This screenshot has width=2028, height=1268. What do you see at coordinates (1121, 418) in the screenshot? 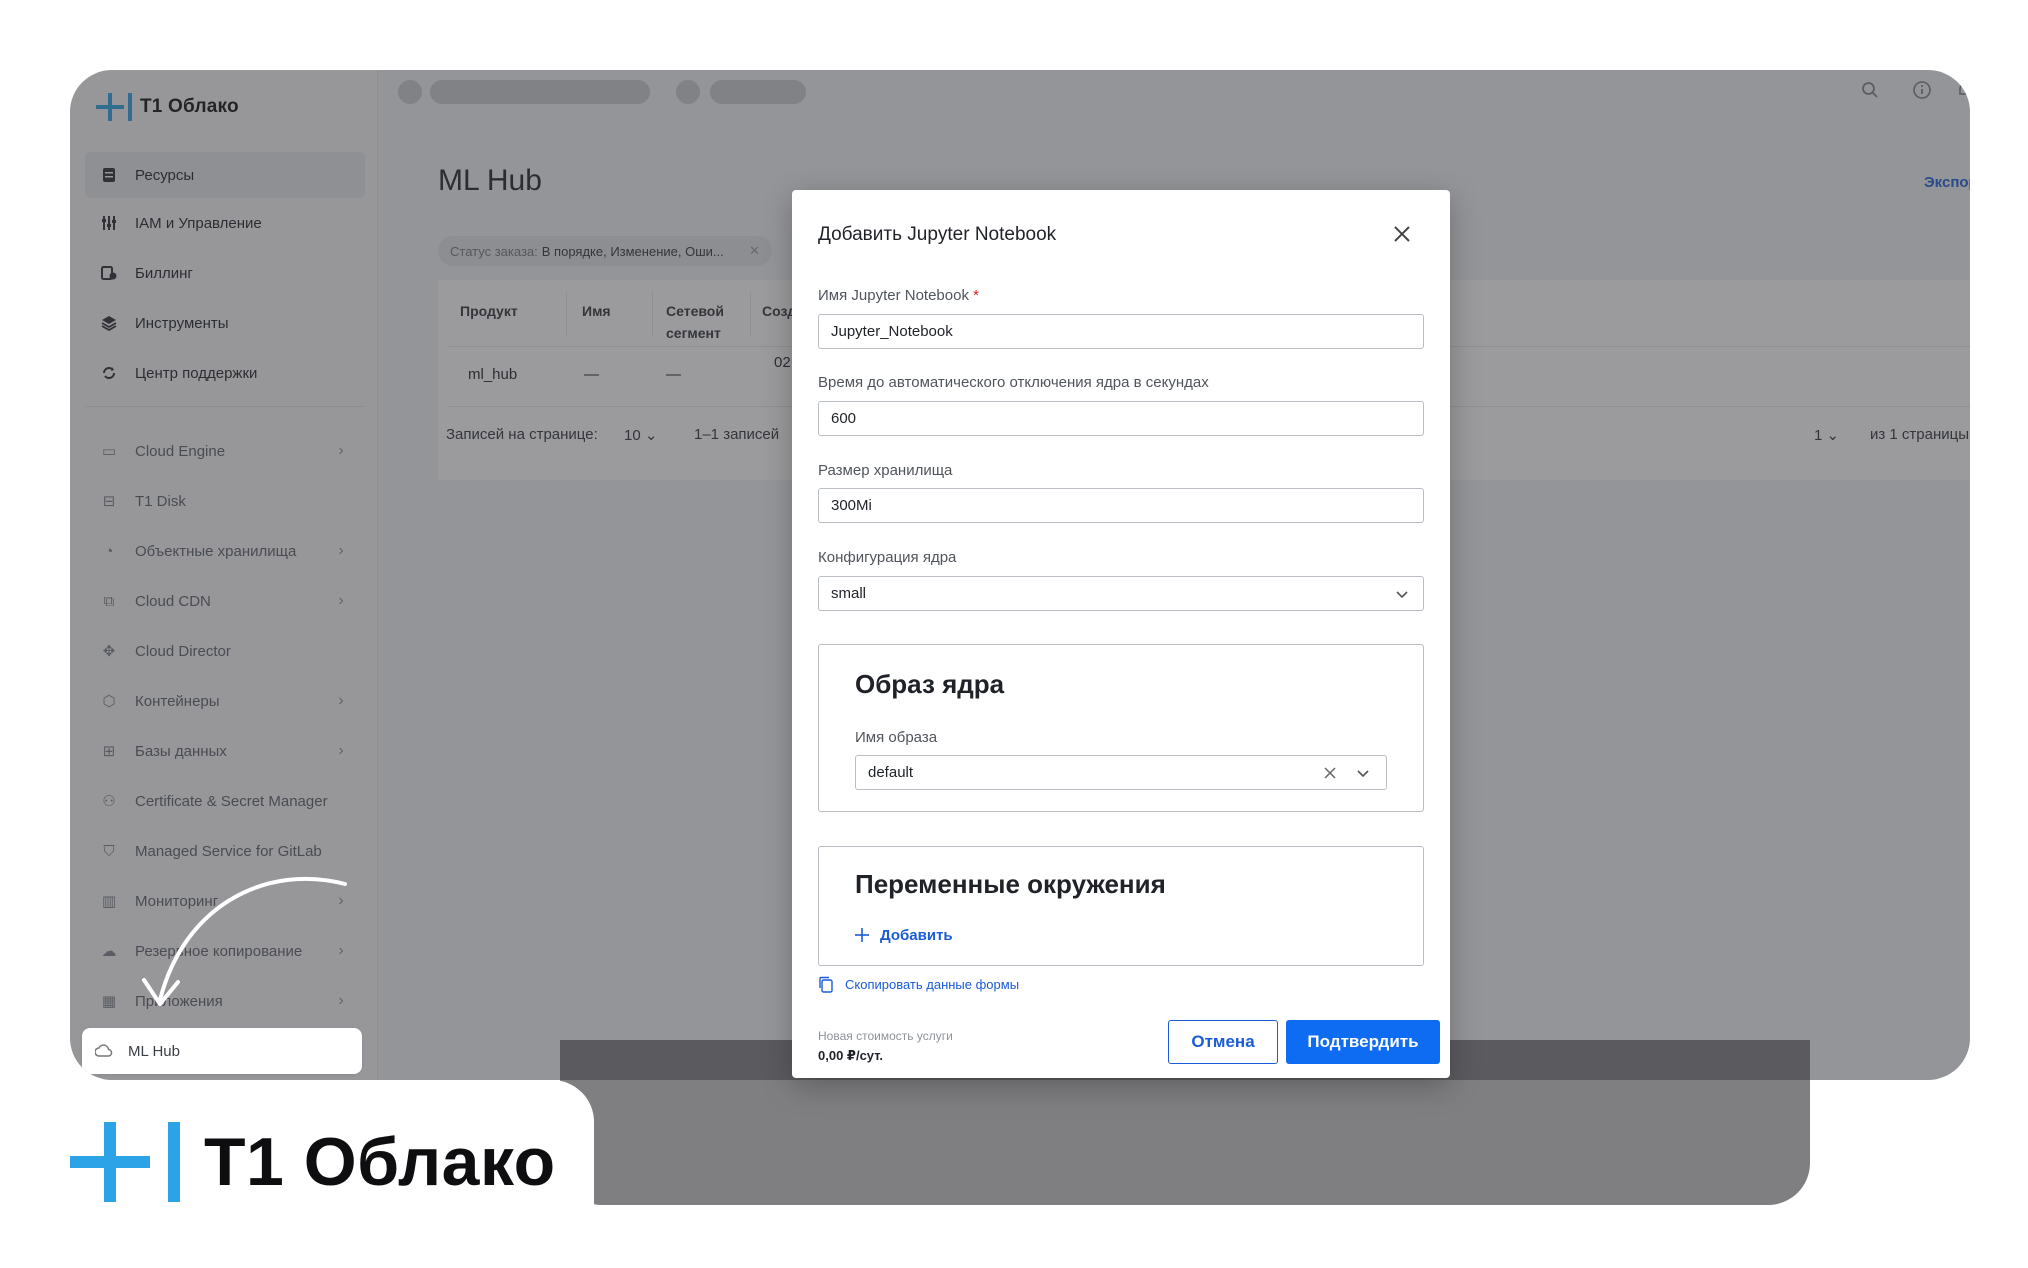
I see `kernel-timeout-input` at bounding box center [1121, 418].